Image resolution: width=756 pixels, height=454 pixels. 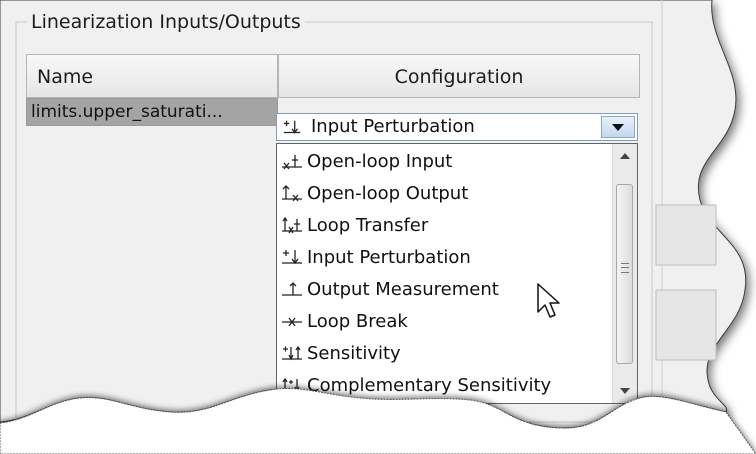 What do you see at coordinates (292, 193) in the screenshot?
I see `open-loop-output-icon` at bounding box center [292, 193].